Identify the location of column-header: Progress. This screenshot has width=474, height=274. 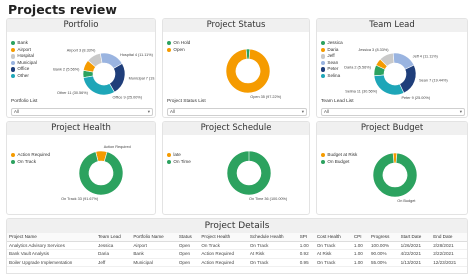
(383, 237).